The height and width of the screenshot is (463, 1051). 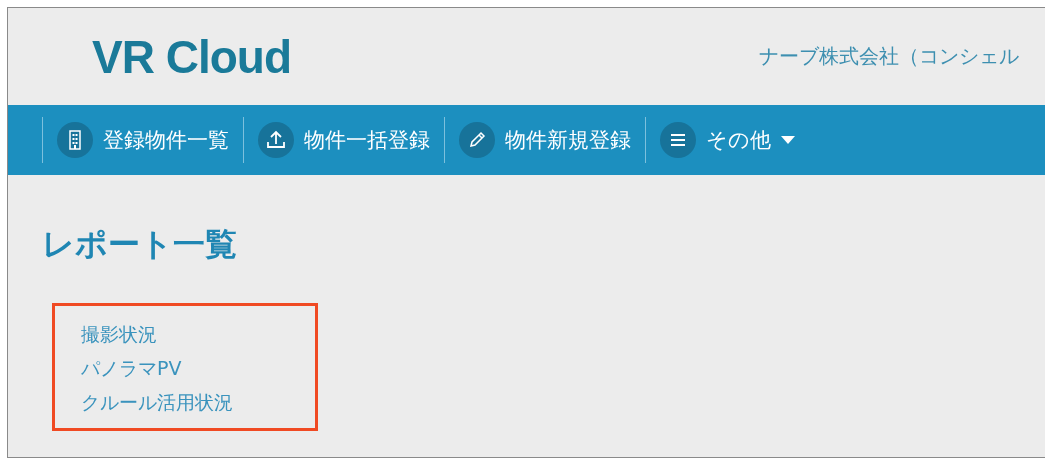 I want to click on page-title: レポート一覧, so click(x=140, y=244).